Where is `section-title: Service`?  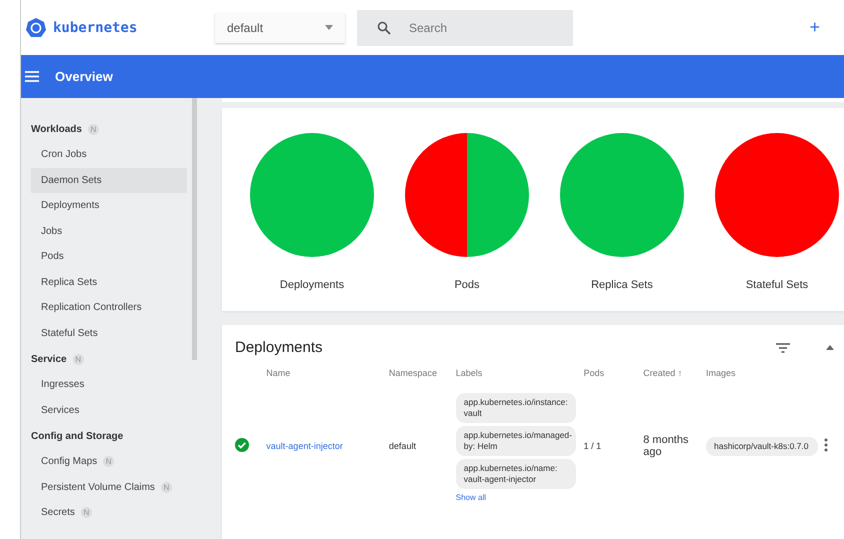
section-title: Service is located at coordinates (49, 359).